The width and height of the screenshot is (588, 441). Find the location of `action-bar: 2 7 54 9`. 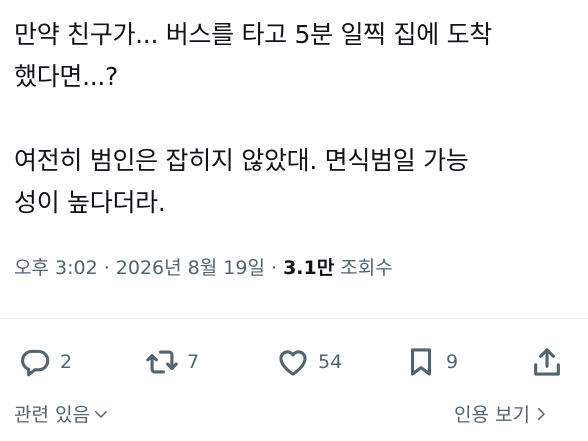

action-bar: 2 7 54 9 is located at coordinates (290, 362).